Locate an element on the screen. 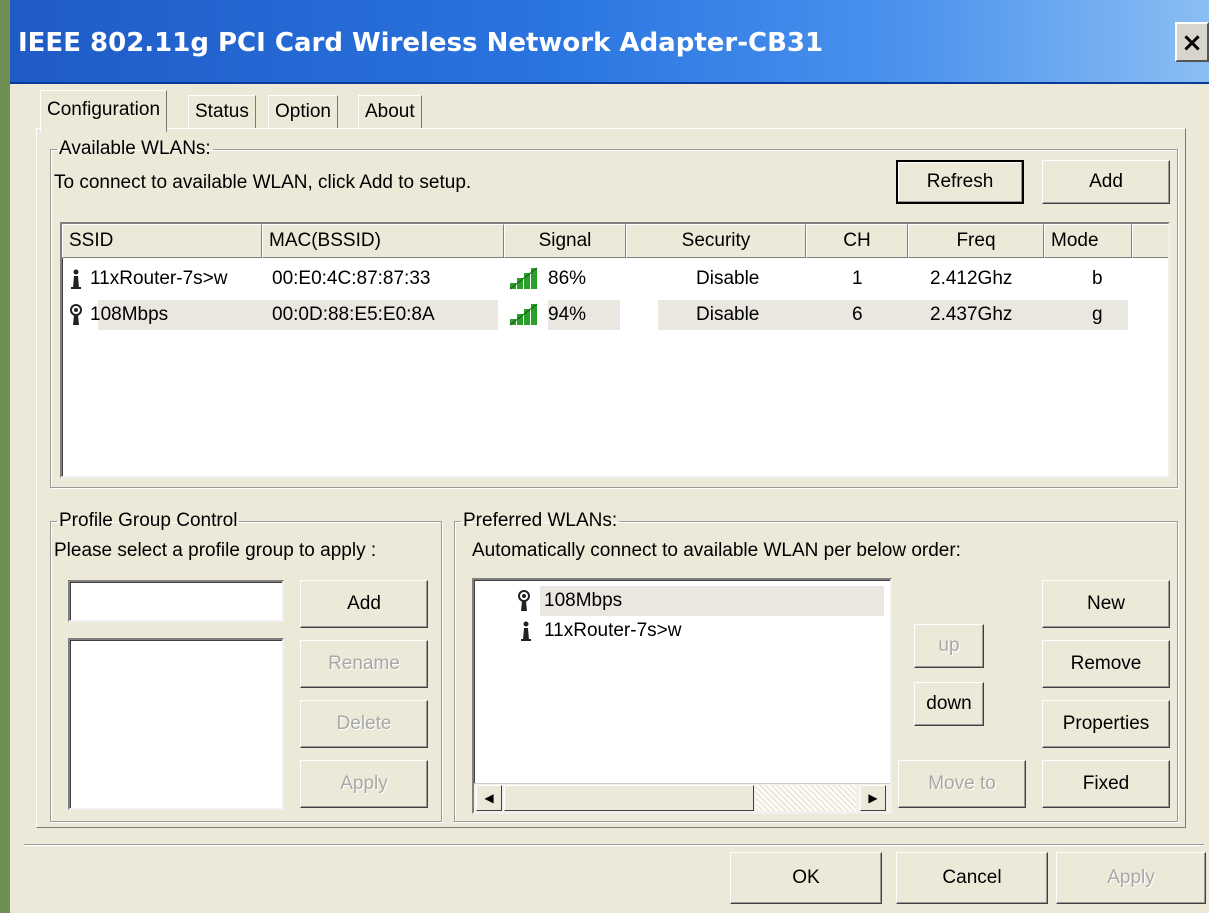 The height and width of the screenshot is (913, 1209). cell-ch: 1 is located at coordinates (857, 278).